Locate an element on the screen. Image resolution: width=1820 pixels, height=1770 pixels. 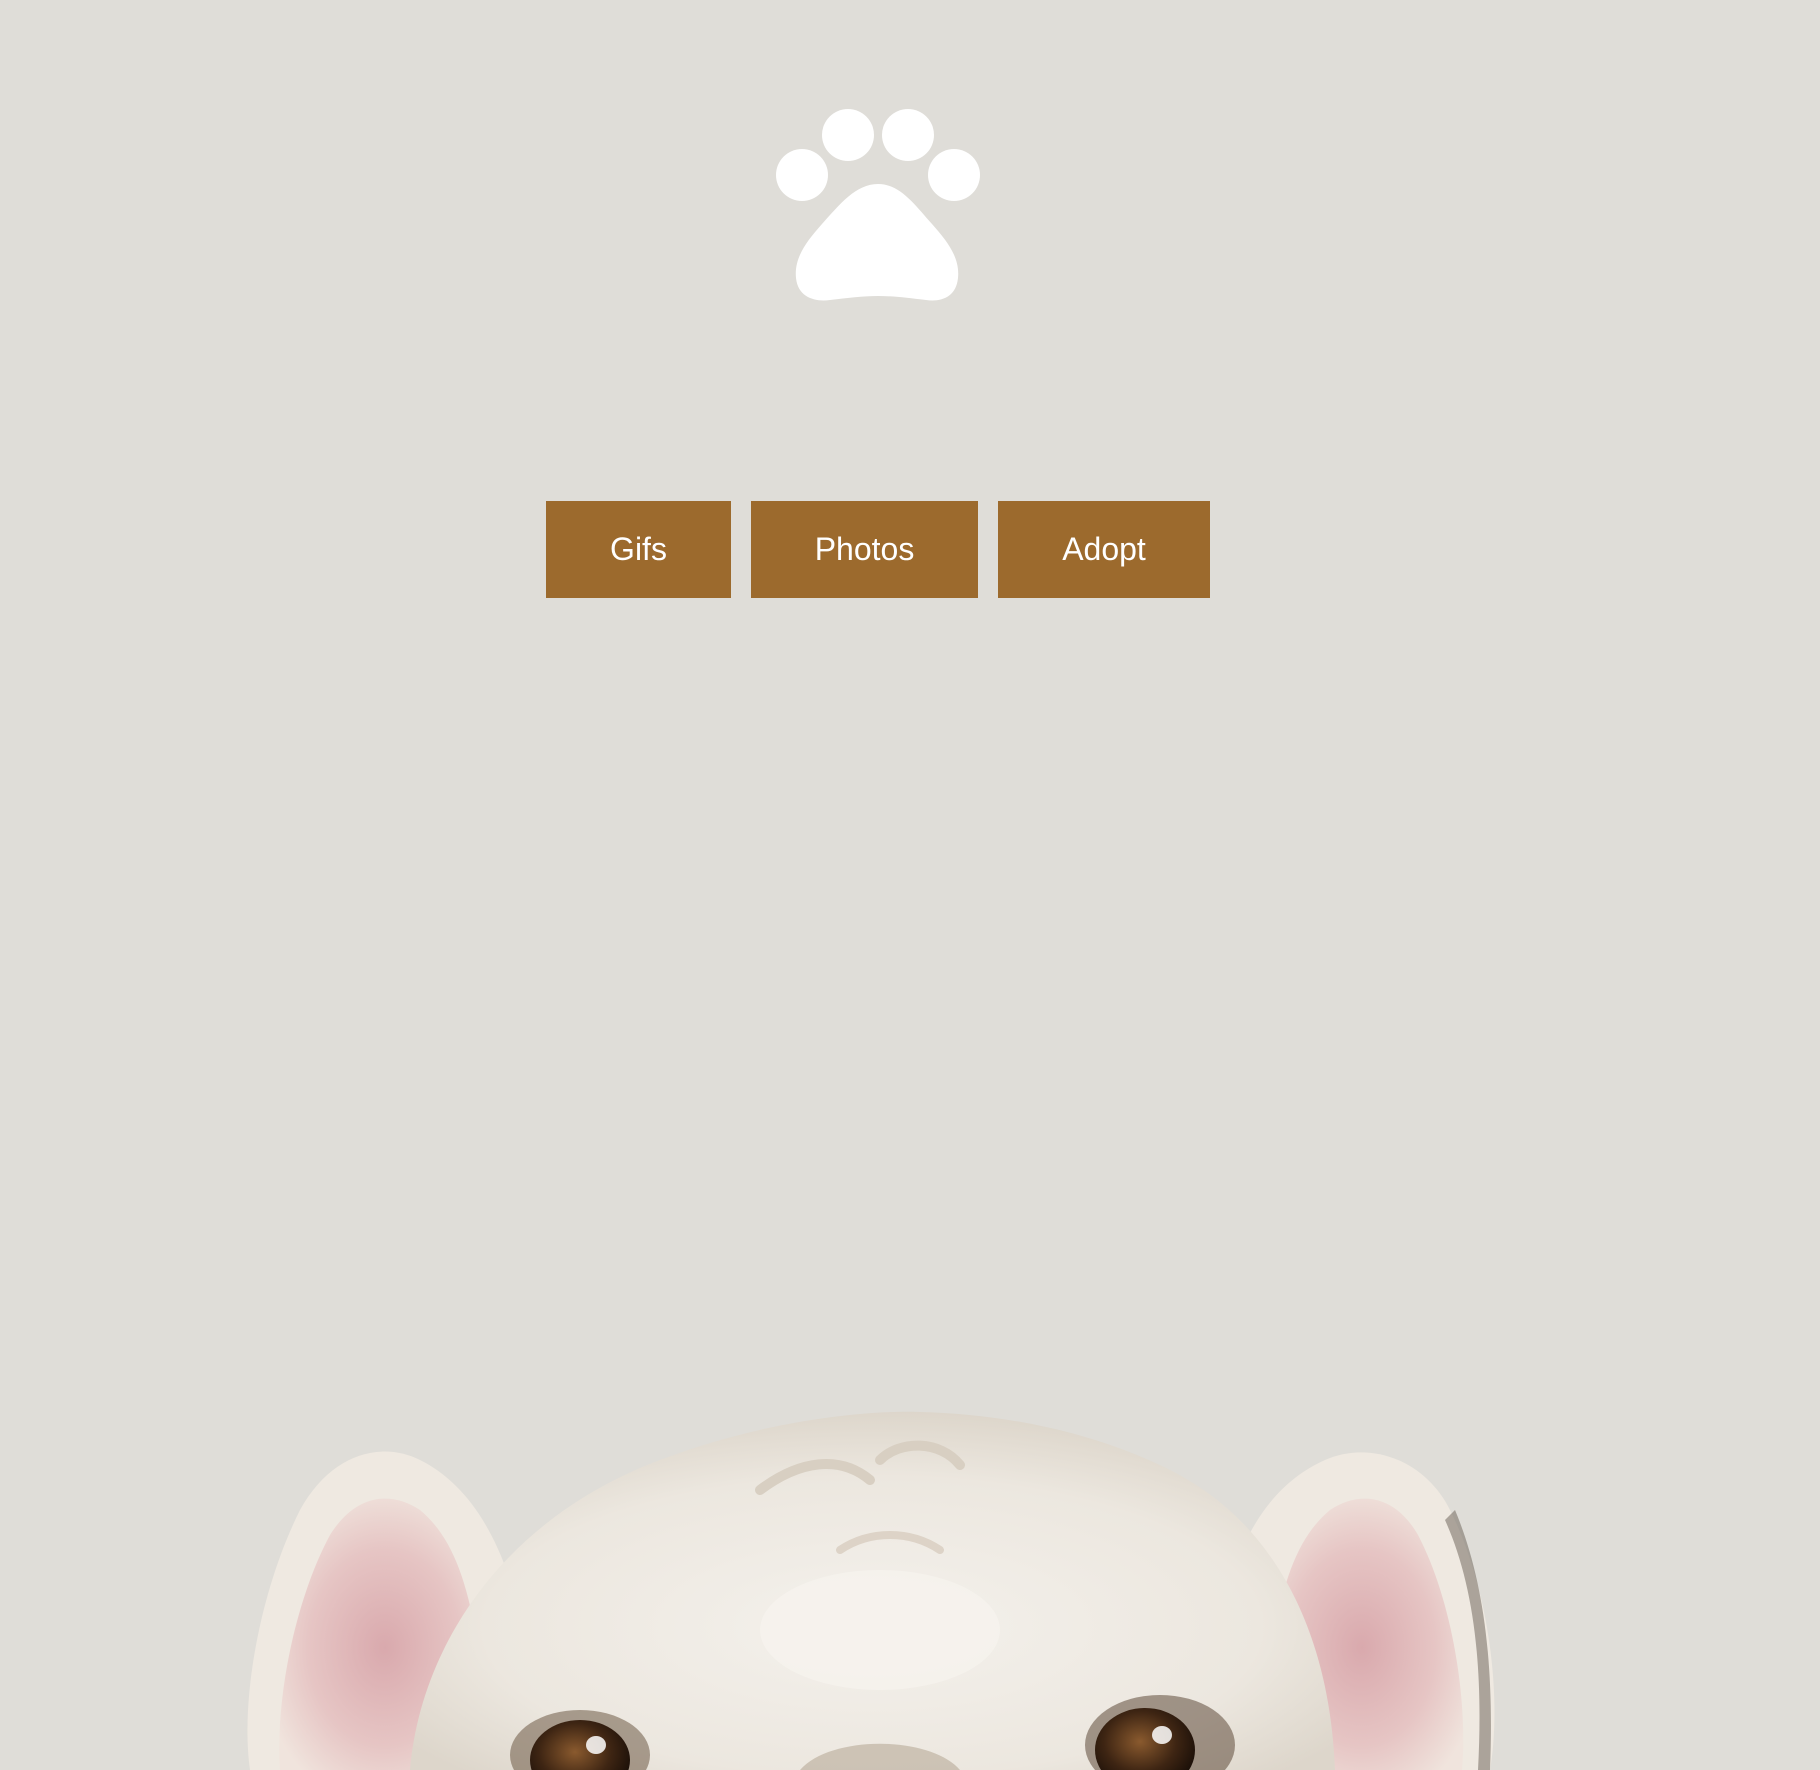
adopt-button: Adopt is located at coordinates (1104, 549).